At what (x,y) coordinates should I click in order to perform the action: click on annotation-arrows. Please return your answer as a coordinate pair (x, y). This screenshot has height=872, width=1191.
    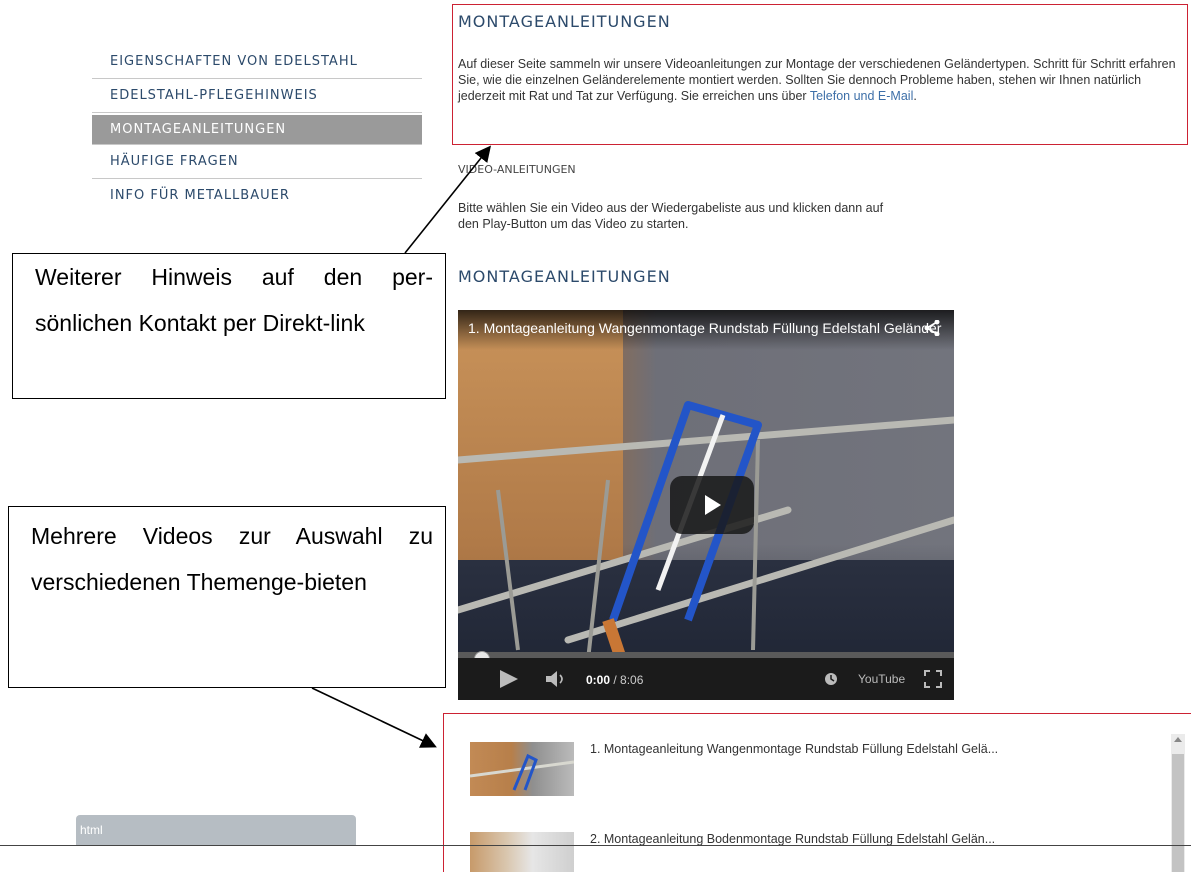
    Looking at the image, I should click on (401, 446).